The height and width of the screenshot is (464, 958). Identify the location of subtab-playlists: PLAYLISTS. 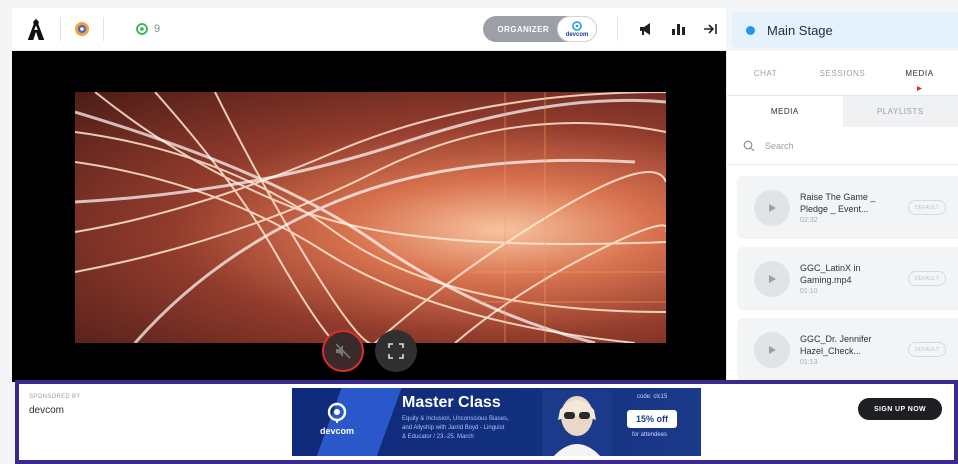
(900, 111).